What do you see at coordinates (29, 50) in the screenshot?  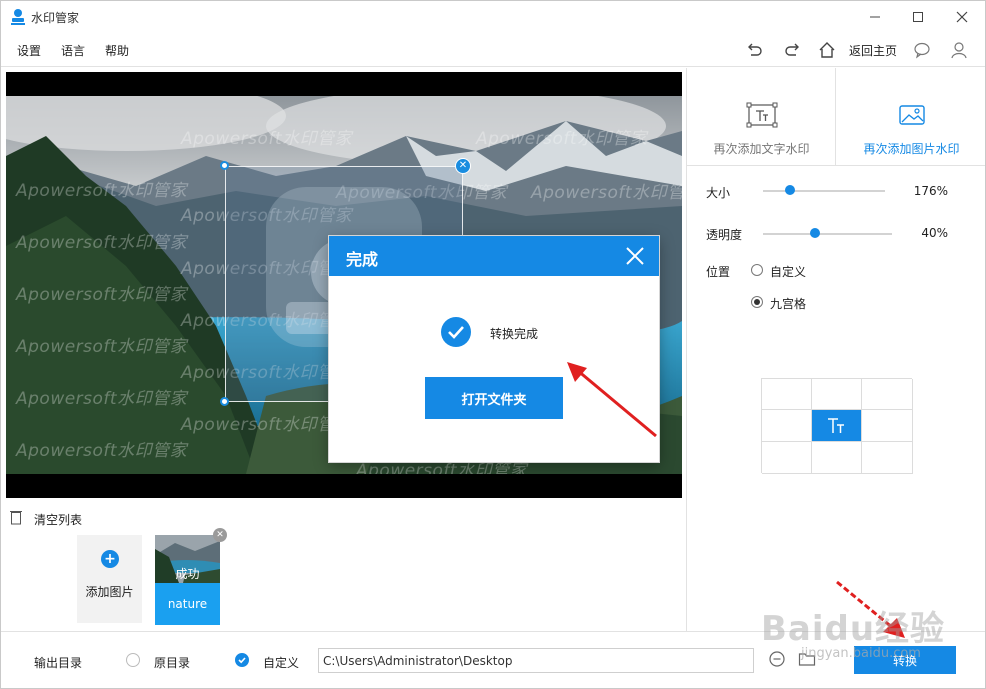 I see `menu-settings: 设置` at bounding box center [29, 50].